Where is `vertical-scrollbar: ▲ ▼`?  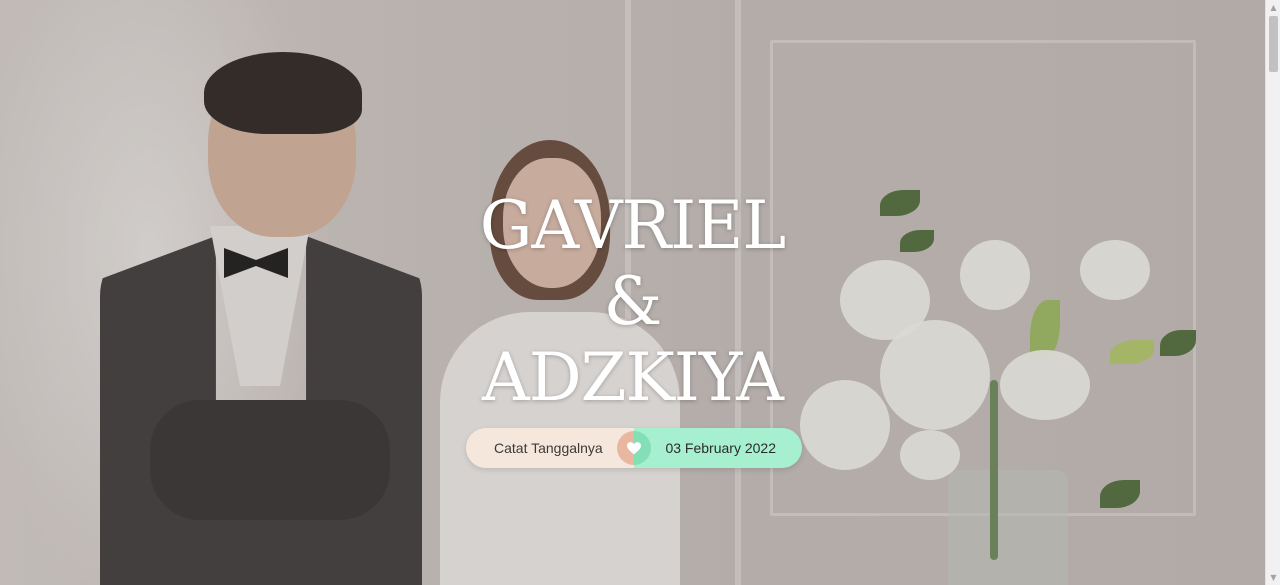
vertical-scrollbar: ▲ ▼ is located at coordinates (1272, 292).